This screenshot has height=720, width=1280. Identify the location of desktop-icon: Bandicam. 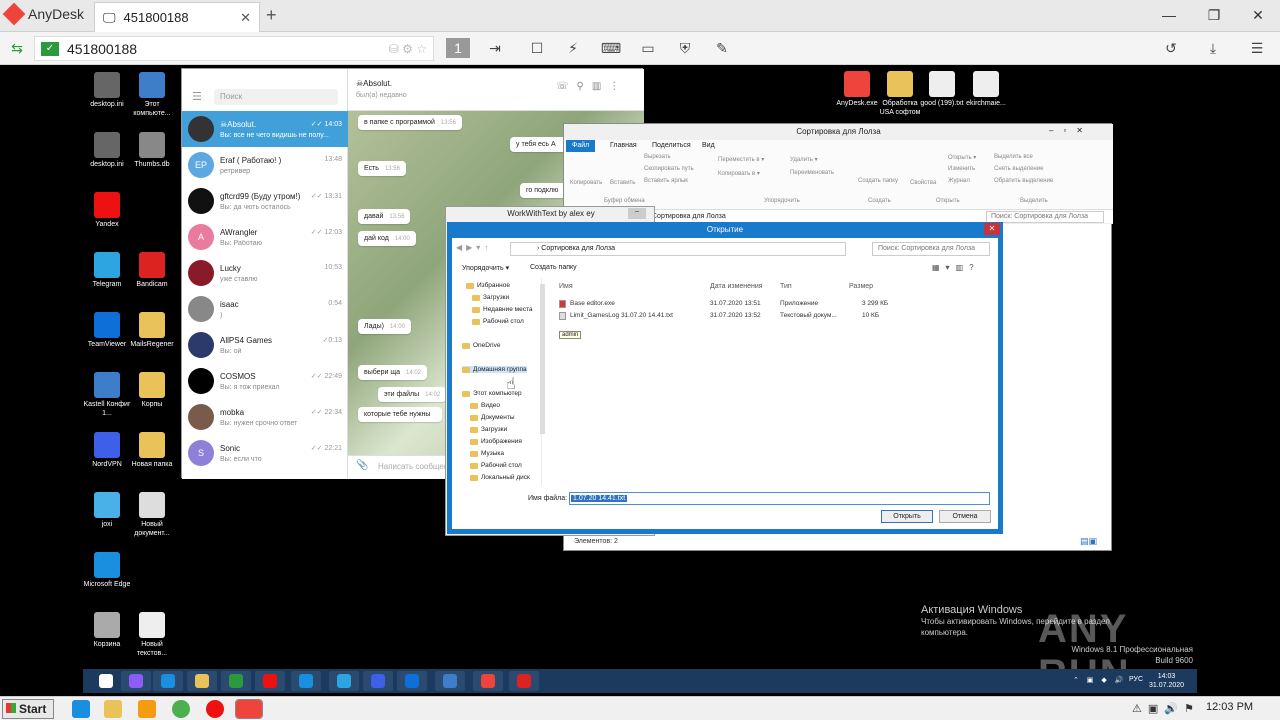
(152, 270).